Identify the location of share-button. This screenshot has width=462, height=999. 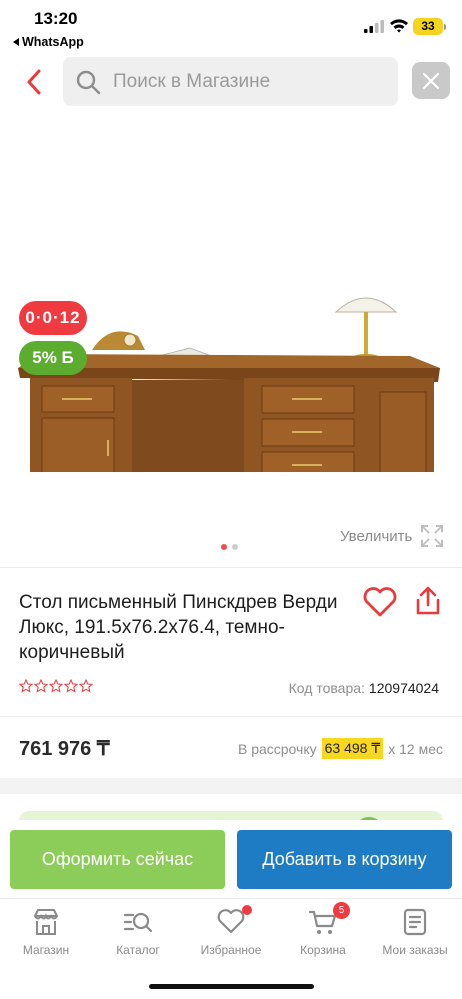
(428, 601).